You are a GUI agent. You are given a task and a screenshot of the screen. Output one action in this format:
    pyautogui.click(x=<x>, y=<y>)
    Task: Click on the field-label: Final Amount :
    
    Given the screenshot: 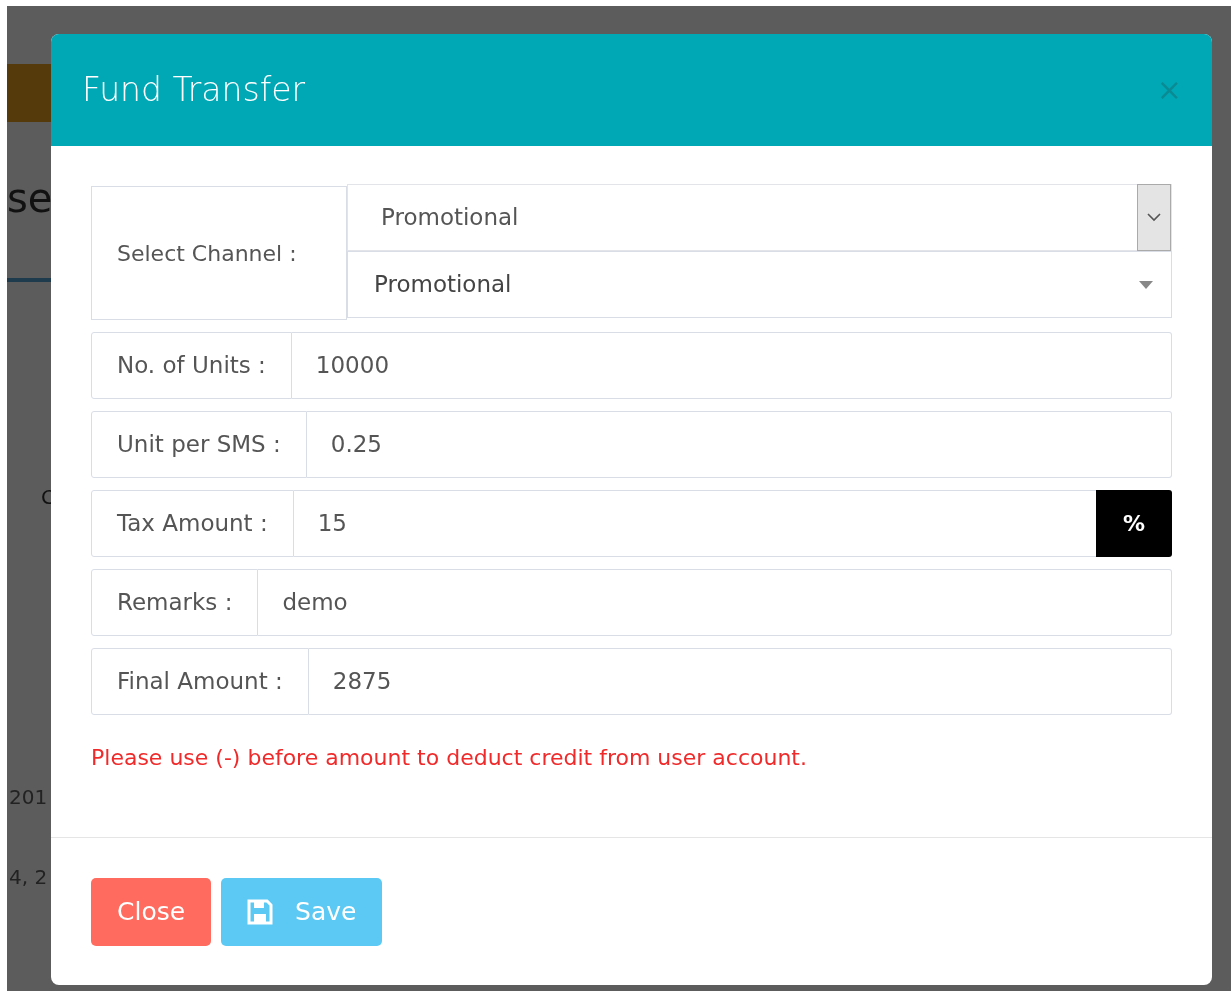 What is the action you would take?
    pyautogui.click(x=200, y=681)
    